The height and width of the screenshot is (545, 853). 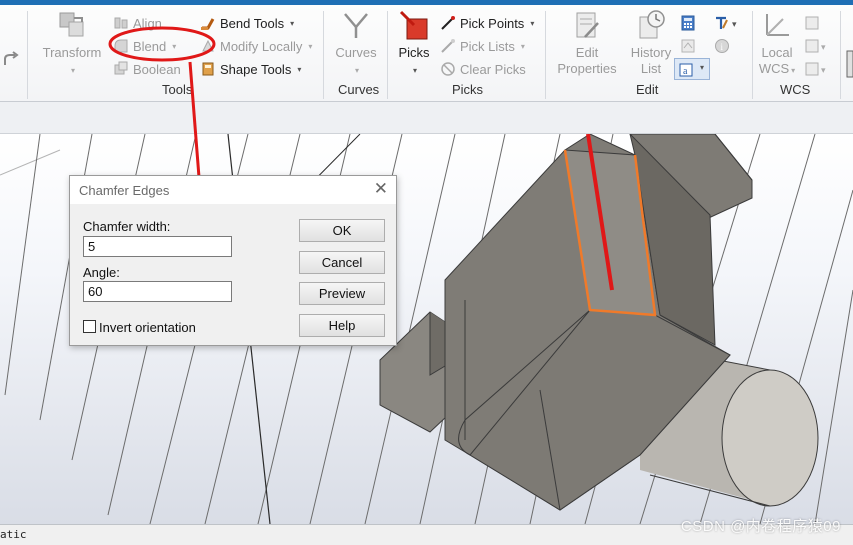 What do you see at coordinates (817, 69) in the screenshot?
I see `wcs-rotate-icon: ▾` at bounding box center [817, 69].